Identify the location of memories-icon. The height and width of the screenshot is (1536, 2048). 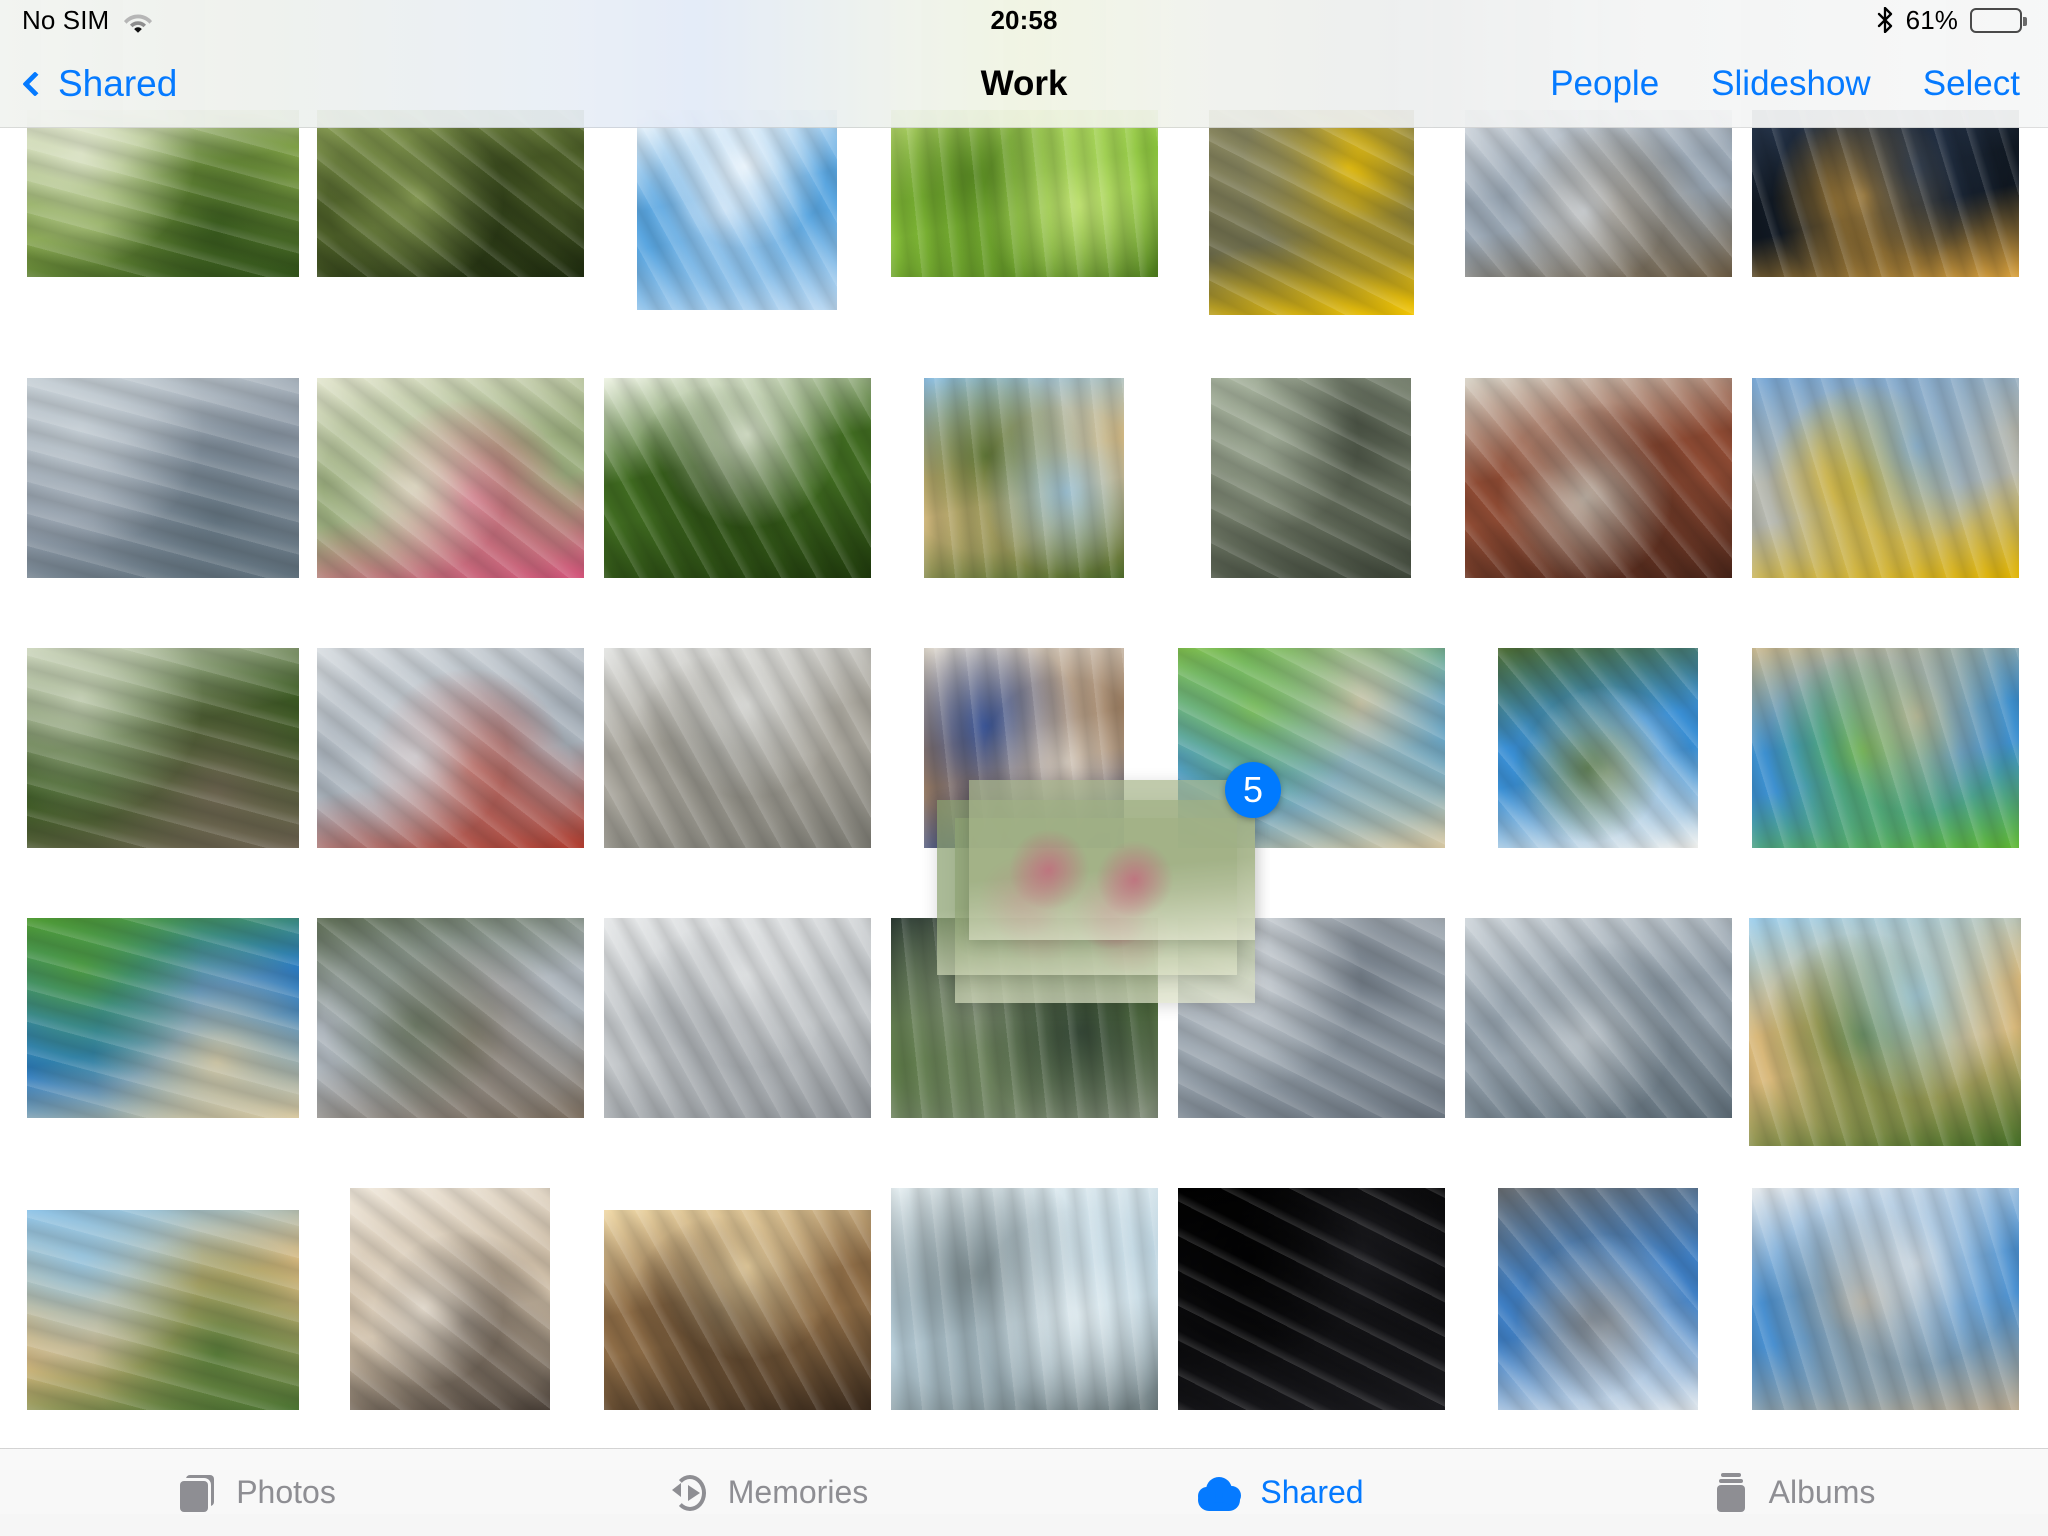
(690, 1493).